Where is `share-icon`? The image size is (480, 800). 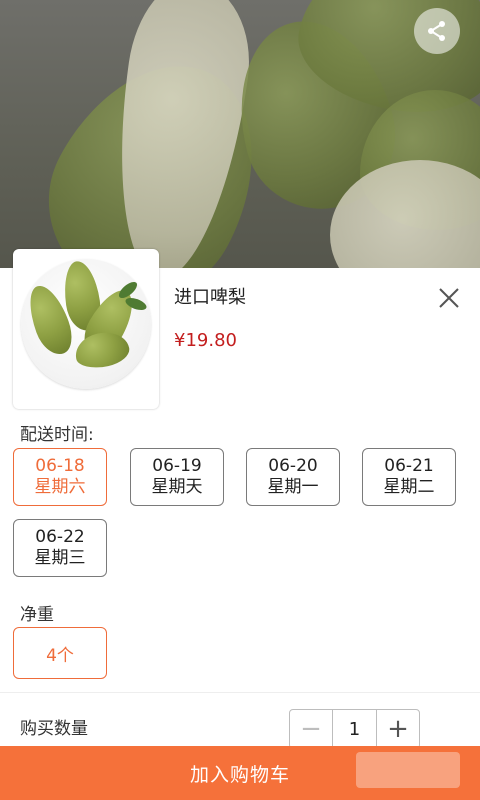
share-icon is located at coordinates (436, 31).